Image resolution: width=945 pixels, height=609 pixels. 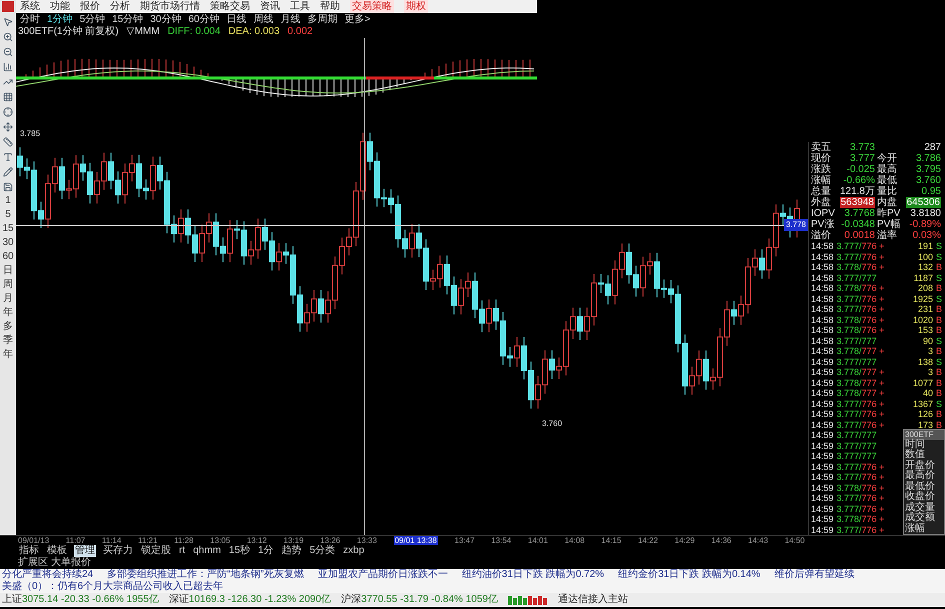 What do you see at coordinates (860, 330) in the screenshot?
I see `tick-price: 3.778/776 +` at bounding box center [860, 330].